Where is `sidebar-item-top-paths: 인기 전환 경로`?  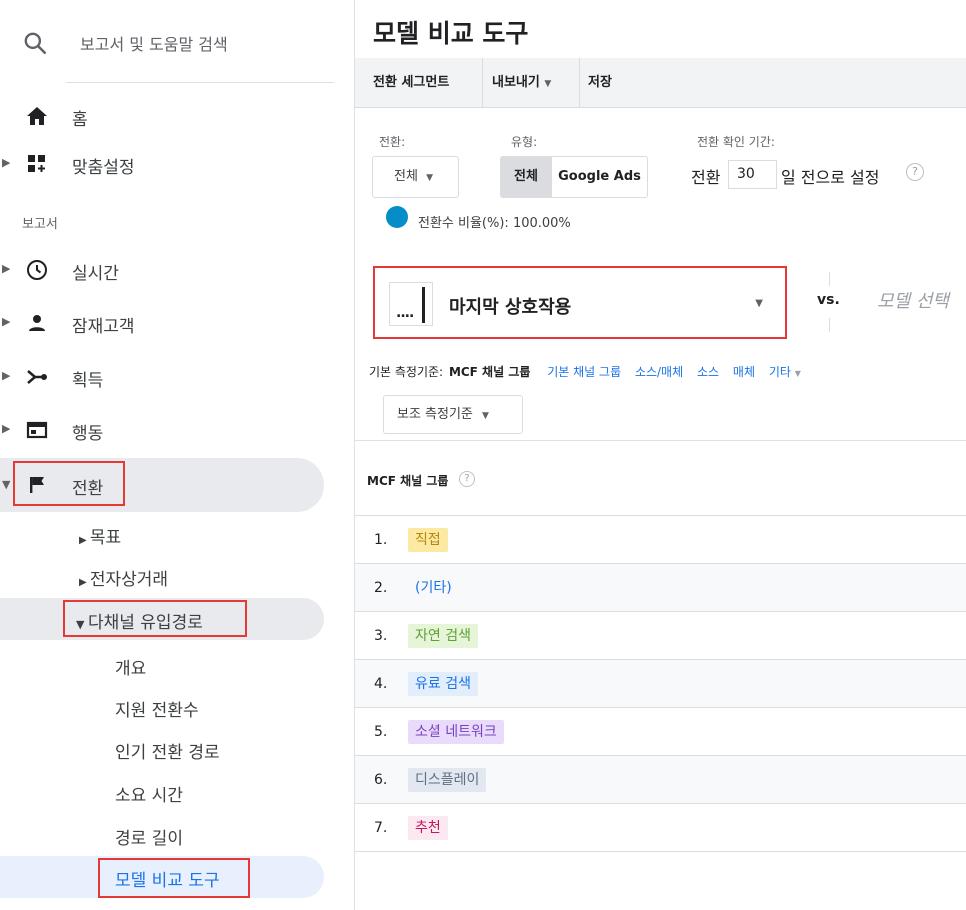
sidebar-item-top-paths: 인기 전환 경로 is located at coordinates (167, 750).